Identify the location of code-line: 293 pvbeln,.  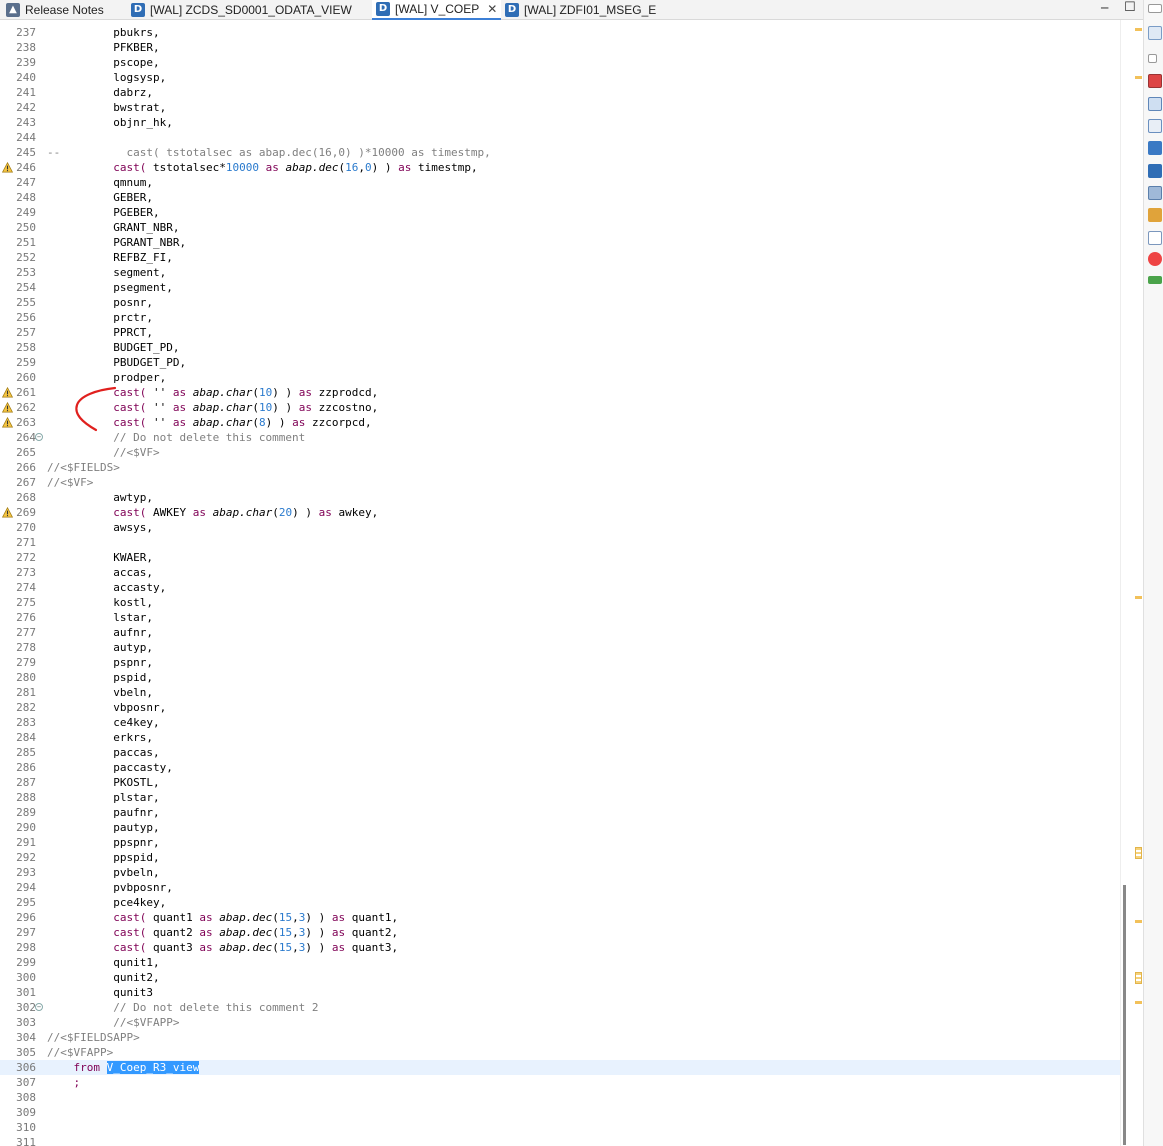
(560, 872).